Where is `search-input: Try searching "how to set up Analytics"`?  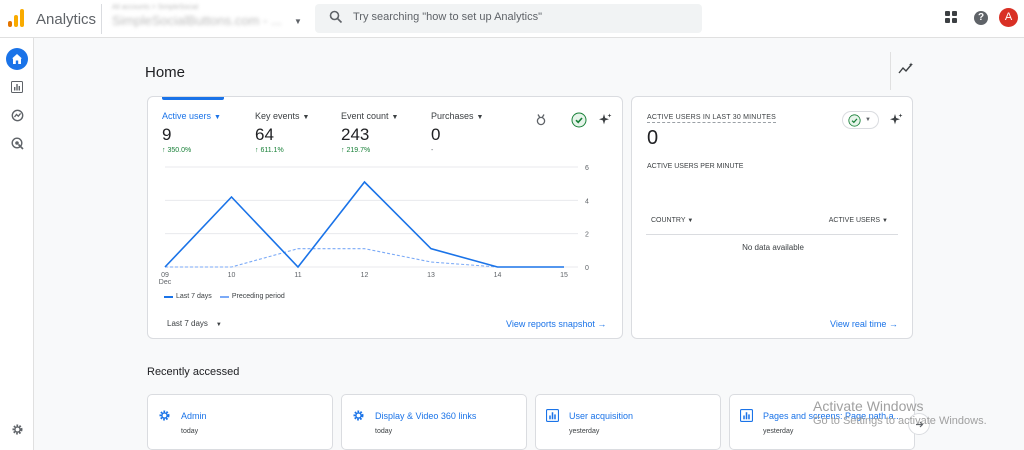
search-input: Try searching "how to set up Analytics" is located at coordinates (447, 17).